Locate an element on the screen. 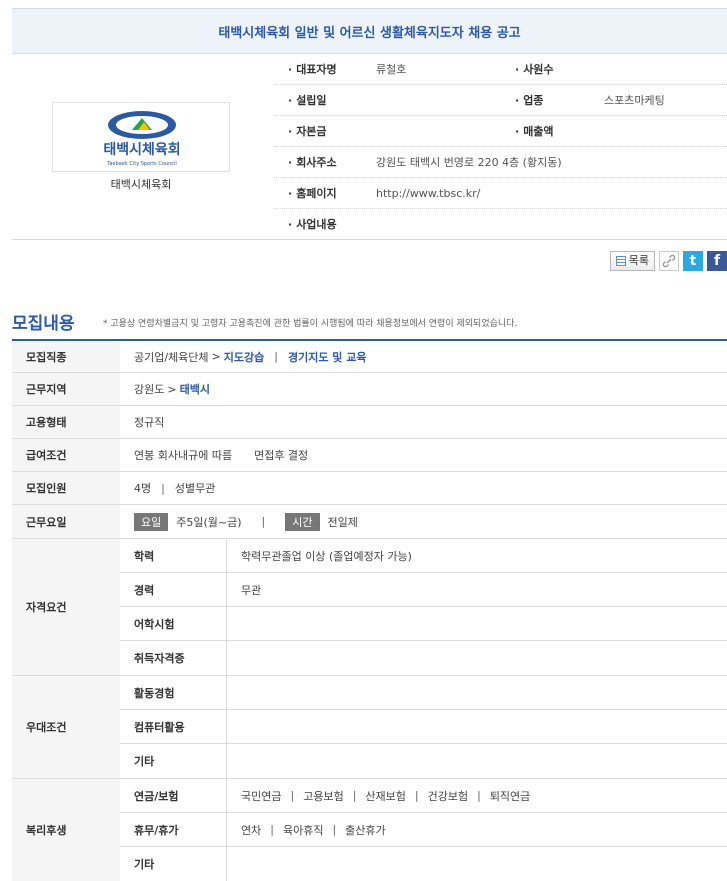 This screenshot has width=727, height=881. region-label: 근무지역 is located at coordinates (66, 389).